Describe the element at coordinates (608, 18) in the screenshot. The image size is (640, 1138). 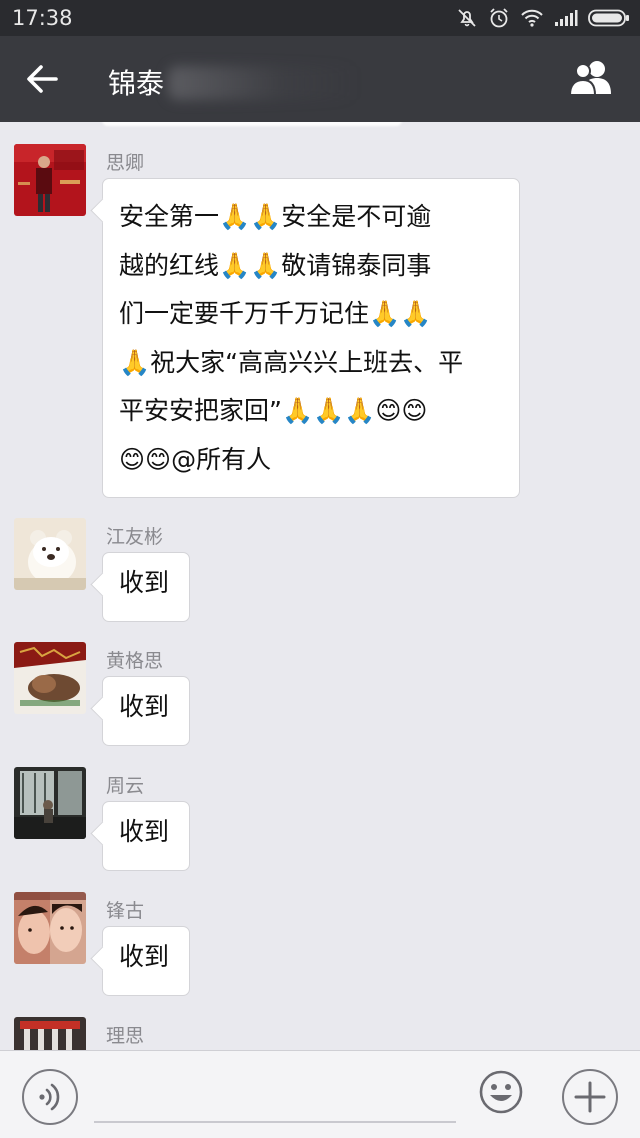
I see `battery-icon` at that location.